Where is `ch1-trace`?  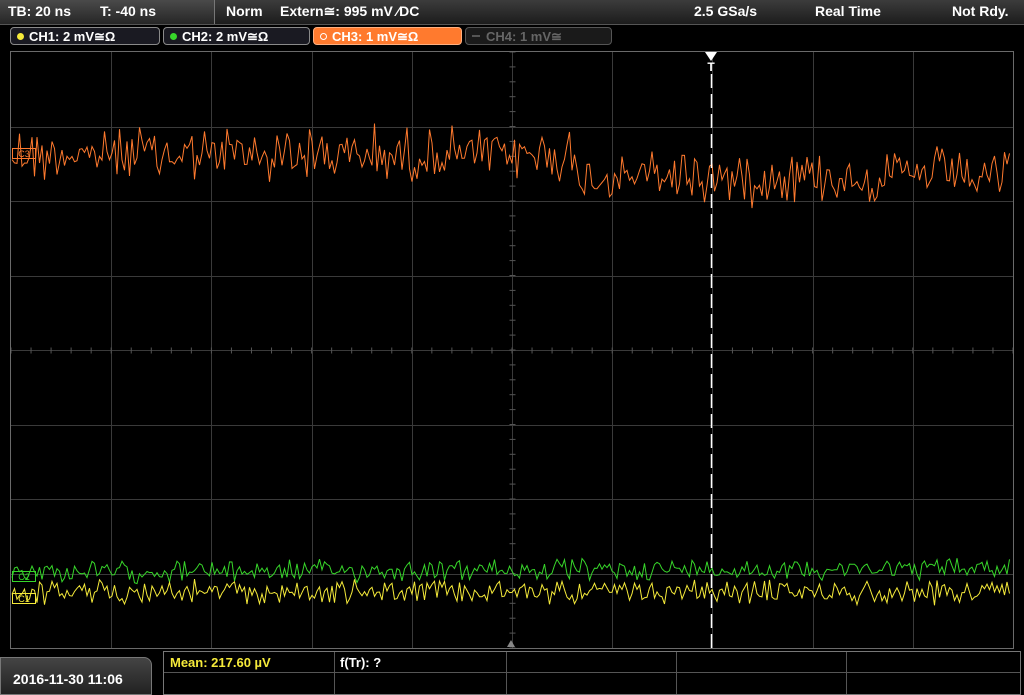
ch1-trace is located at coordinates (510, 592).